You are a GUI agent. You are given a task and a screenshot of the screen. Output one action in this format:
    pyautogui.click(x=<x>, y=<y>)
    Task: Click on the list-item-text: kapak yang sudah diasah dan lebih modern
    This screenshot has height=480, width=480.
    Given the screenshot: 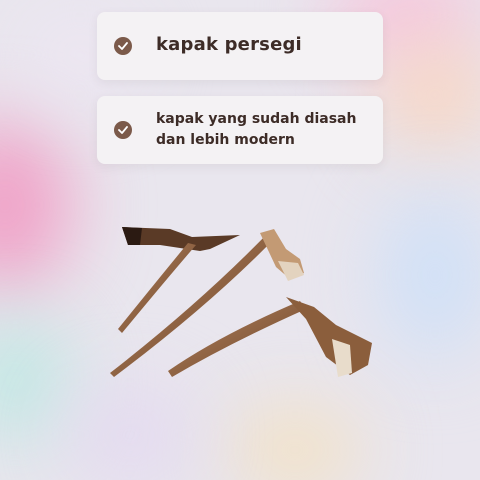 What is the action you would take?
    pyautogui.click(x=256, y=129)
    